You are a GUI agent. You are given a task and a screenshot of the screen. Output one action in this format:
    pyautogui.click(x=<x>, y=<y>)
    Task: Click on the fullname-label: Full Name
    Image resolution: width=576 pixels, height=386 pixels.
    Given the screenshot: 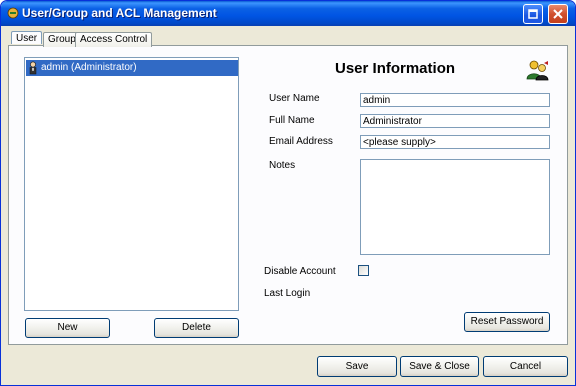 What is the action you would take?
    pyautogui.click(x=292, y=120)
    